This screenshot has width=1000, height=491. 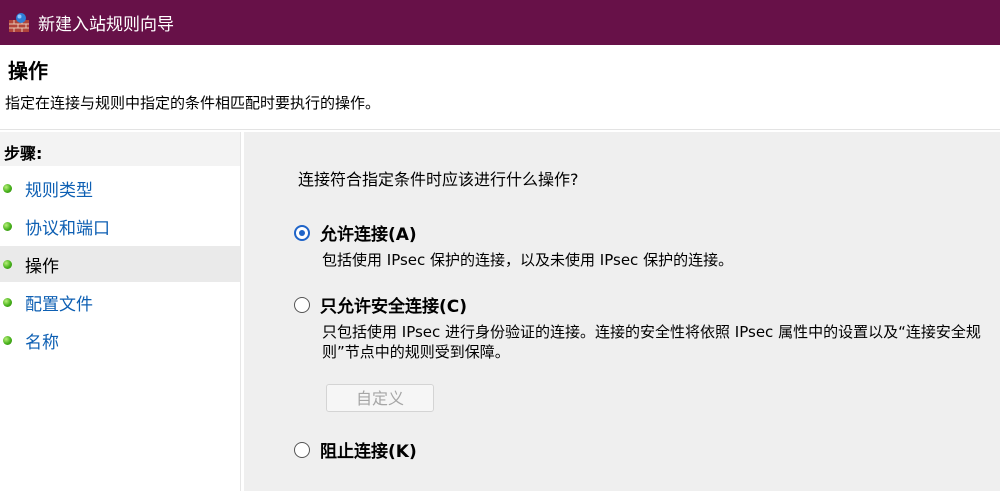 What do you see at coordinates (193, 103) in the screenshot?
I see `page-description: 指定在连接与规则中指定的条件相匹配时要执行的操作。` at bounding box center [193, 103].